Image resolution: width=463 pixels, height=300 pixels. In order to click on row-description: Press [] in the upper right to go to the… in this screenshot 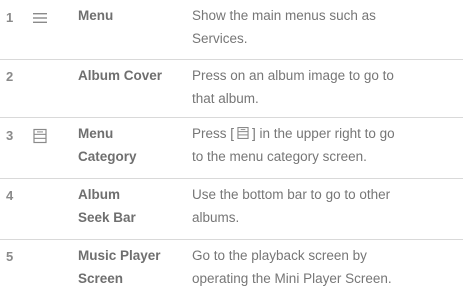, I will do `click(293, 144)`.